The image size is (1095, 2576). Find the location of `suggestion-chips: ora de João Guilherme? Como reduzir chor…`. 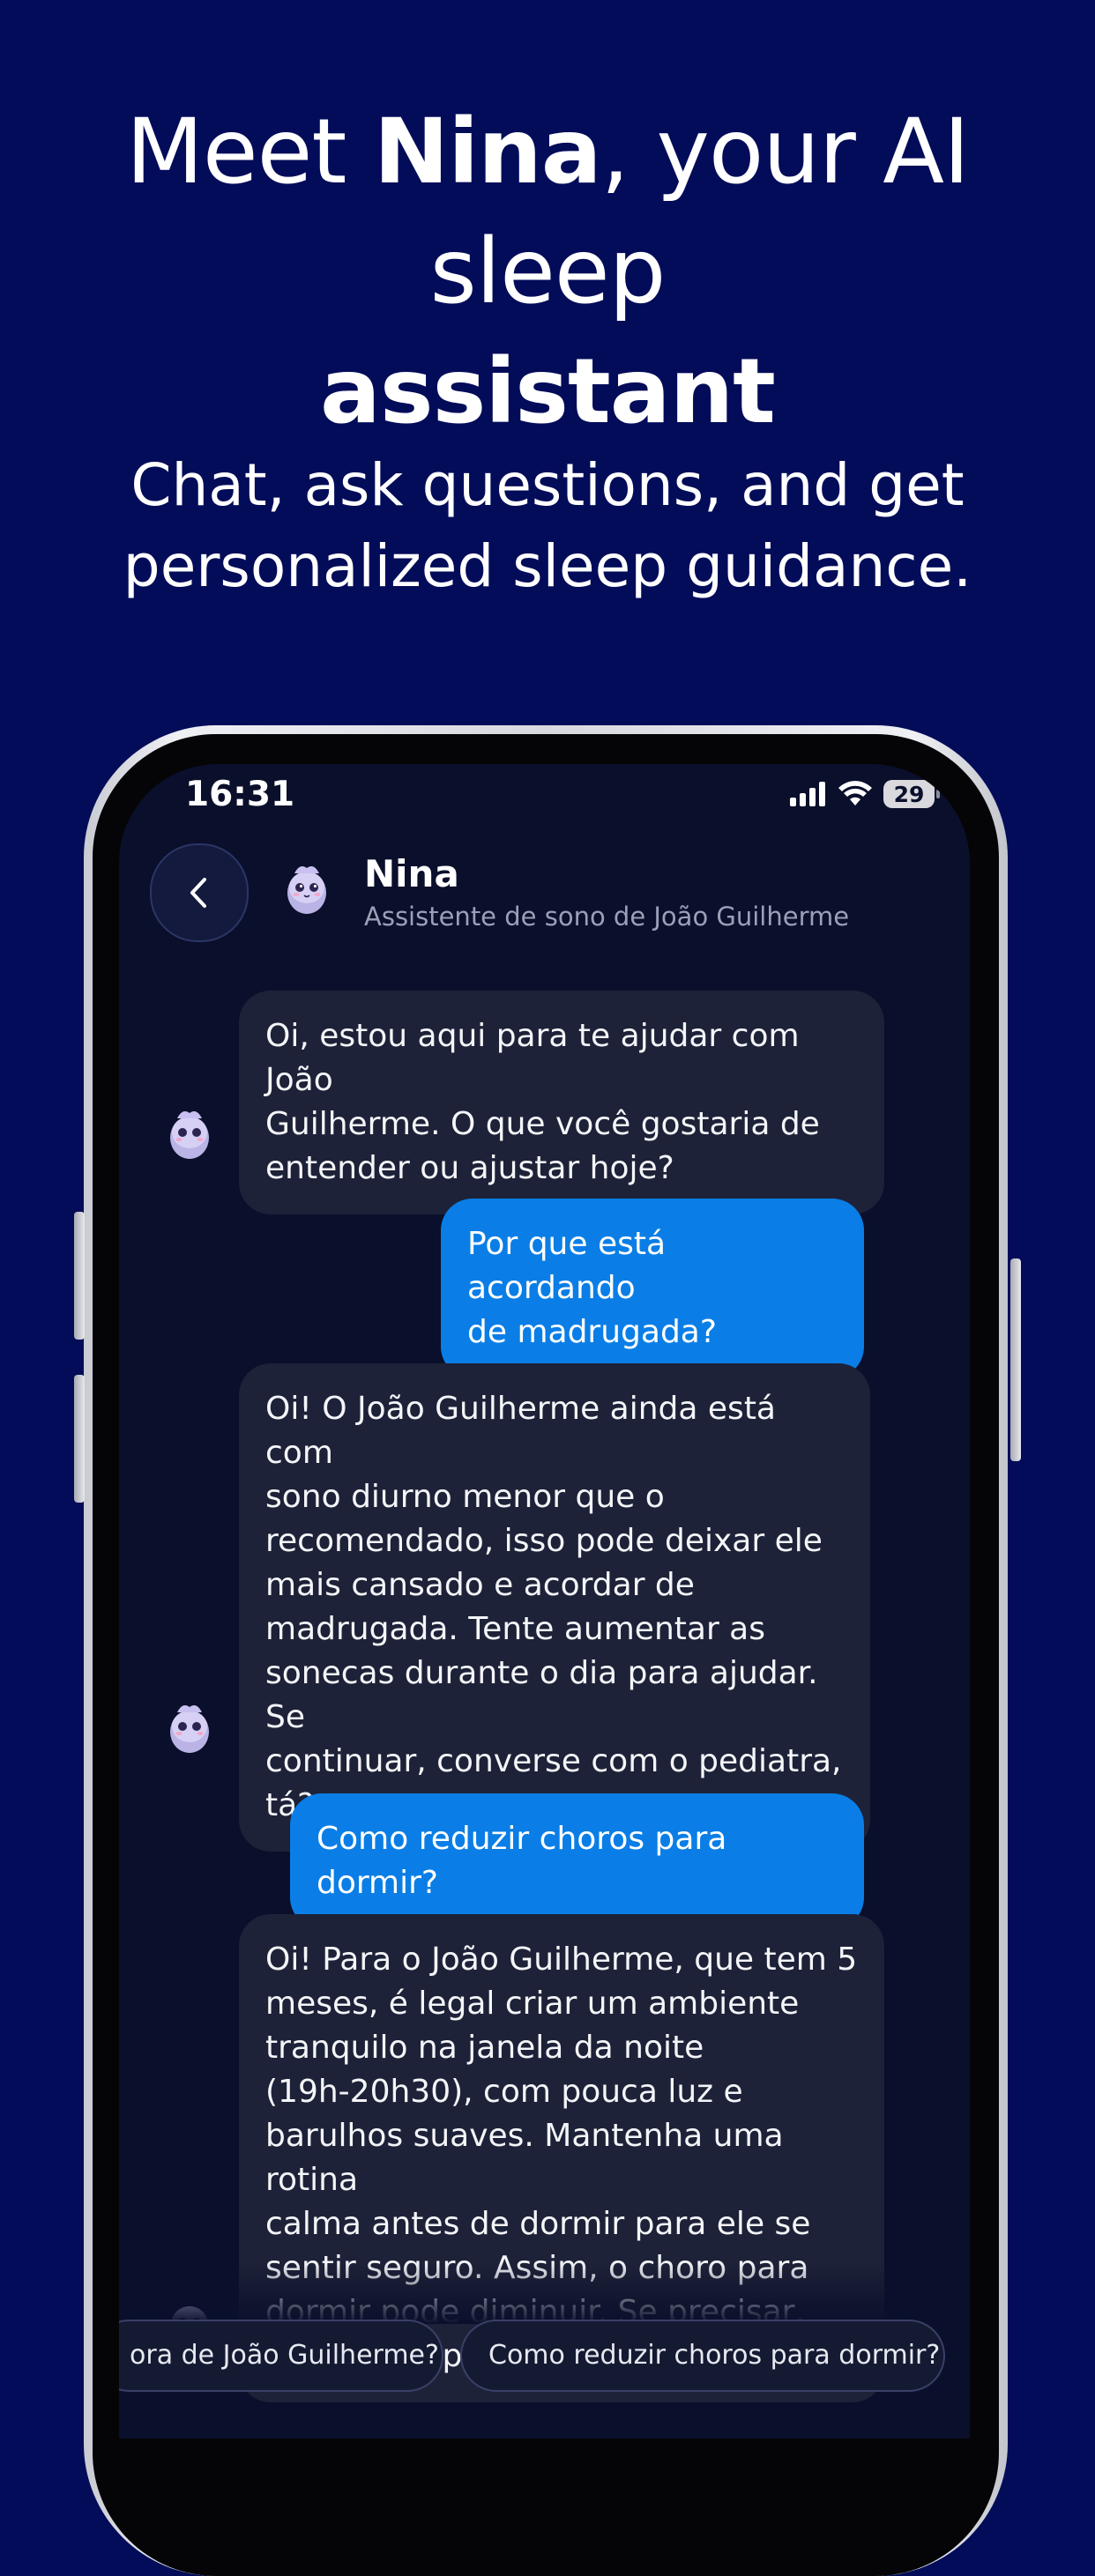

suggestion-chips: ora de João Guilherme? Como reduzir chor… is located at coordinates (544, 2372).